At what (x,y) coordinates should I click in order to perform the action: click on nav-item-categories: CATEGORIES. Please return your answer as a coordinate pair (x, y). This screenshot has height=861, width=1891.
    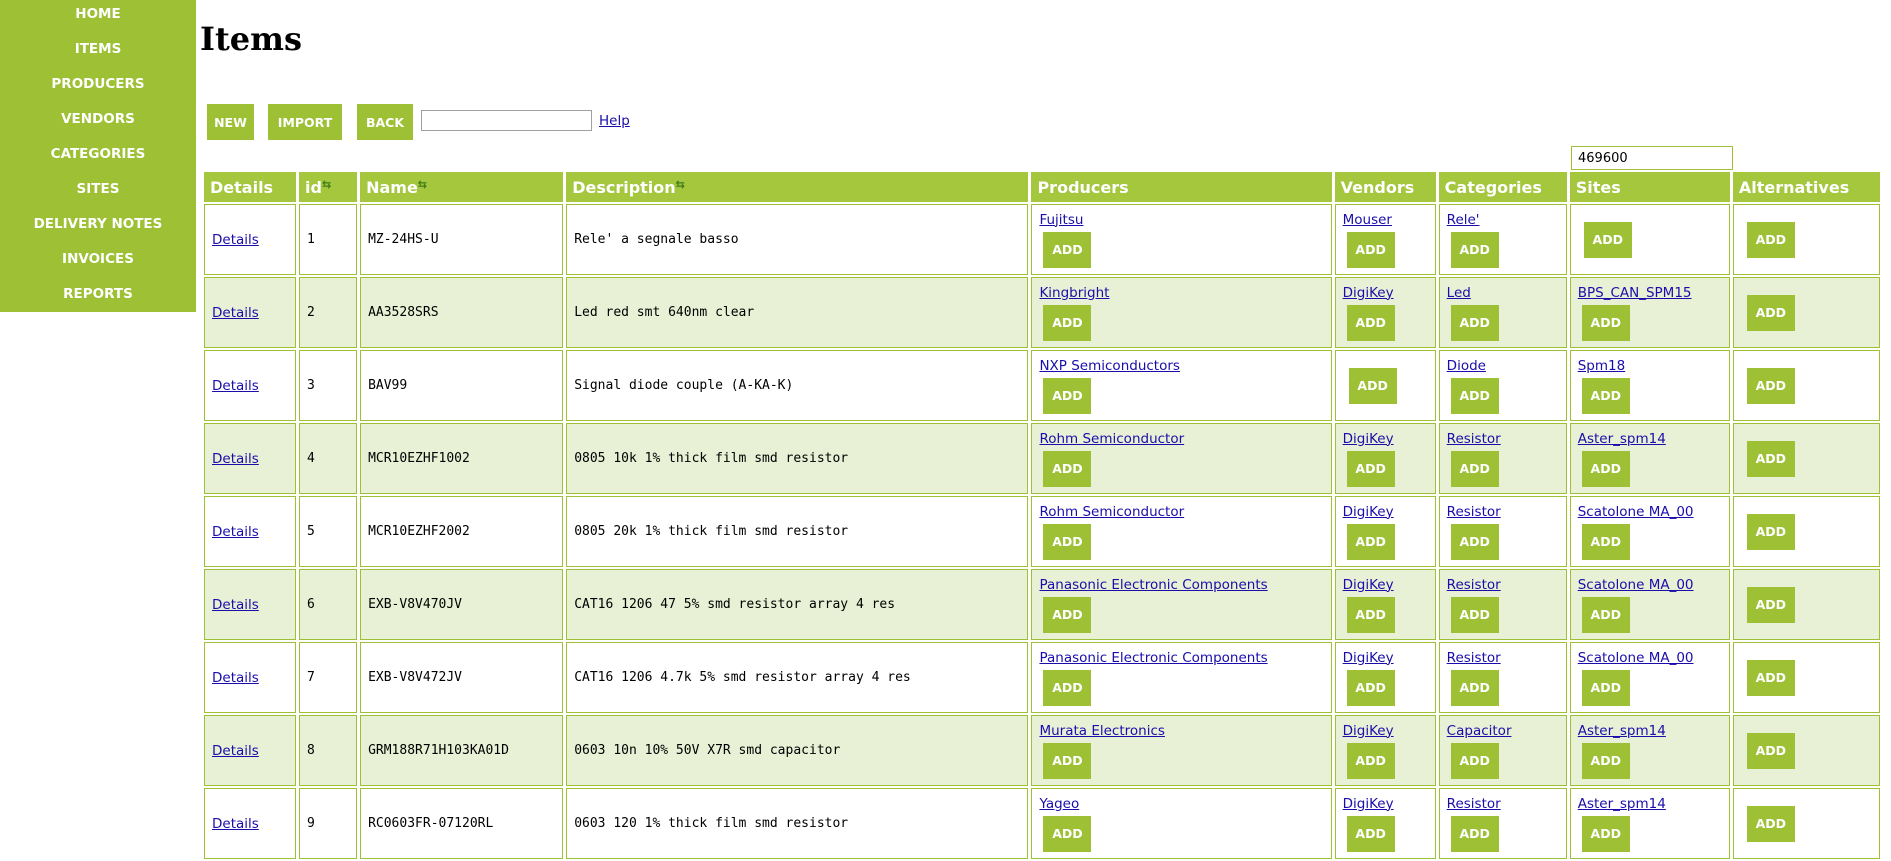
    Looking at the image, I should click on (98, 157).